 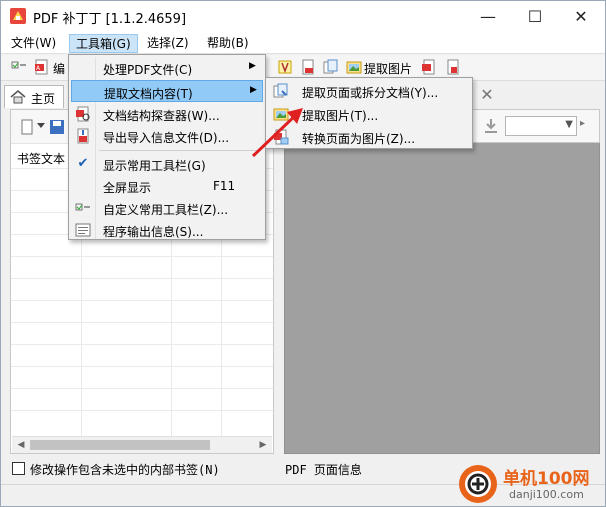 What do you see at coordinates (429, 67) in the screenshot?
I see `pdf-convert-icon` at bounding box center [429, 67].